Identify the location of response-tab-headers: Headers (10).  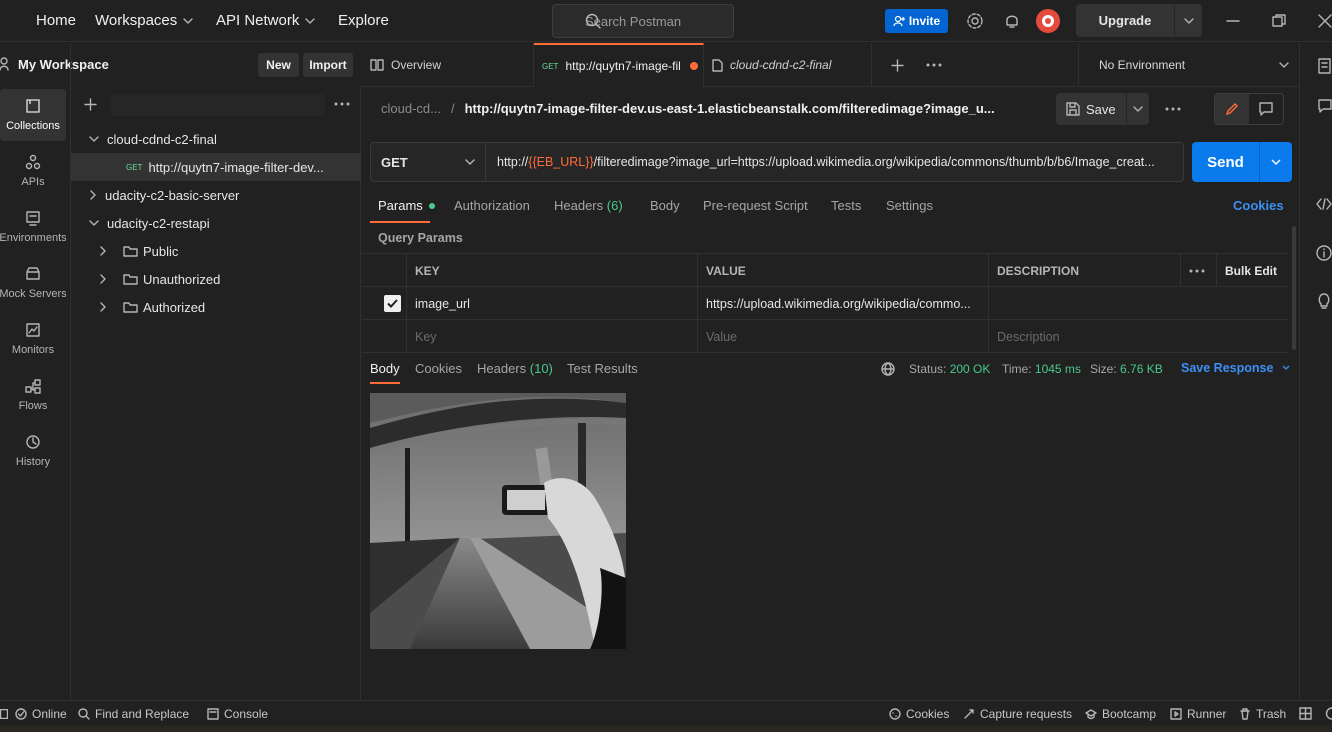
(515, 368).